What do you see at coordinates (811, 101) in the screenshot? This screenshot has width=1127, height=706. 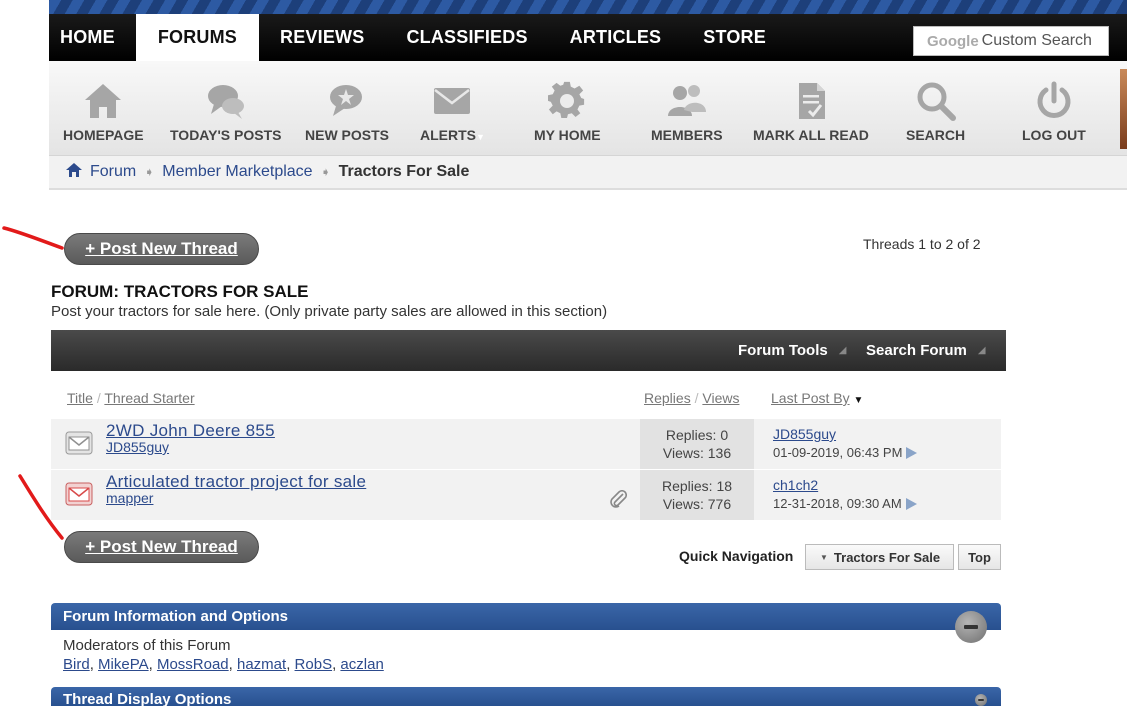 I see `document-check-icon` at bounding box center [811, 101].